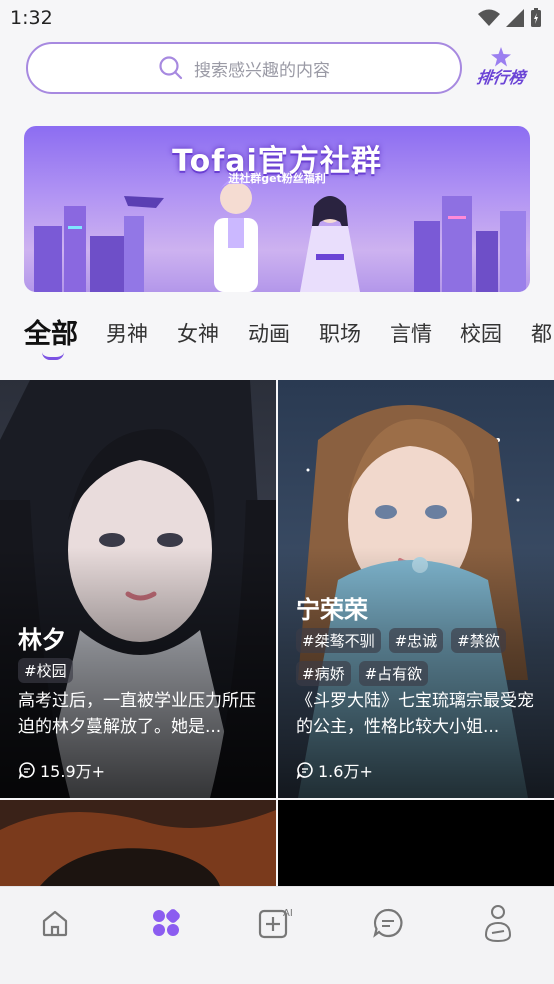 The height and width of the screenshot is (984, 554). I want to click on tag: #桀骜不驯, so click(338, 640).